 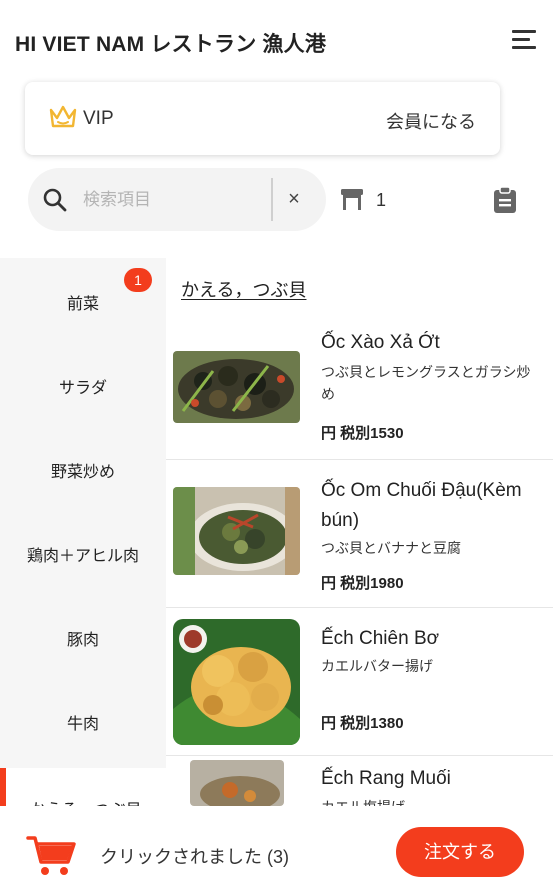 I want to click on menu-item: Ếch Rang Muối カエル塩揚げ, so click(x=359, y=781).